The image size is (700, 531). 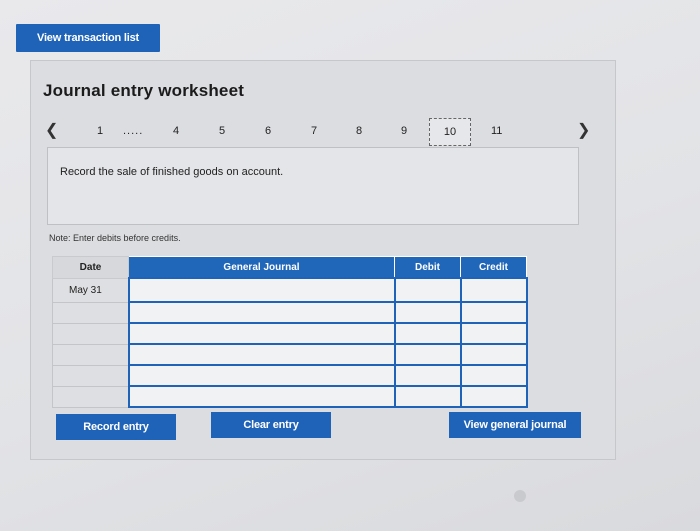 What do you see at coordinates (222, 131) in the screenshot?
I see `pager-item-5: 5` at bounding box center [222, 131].